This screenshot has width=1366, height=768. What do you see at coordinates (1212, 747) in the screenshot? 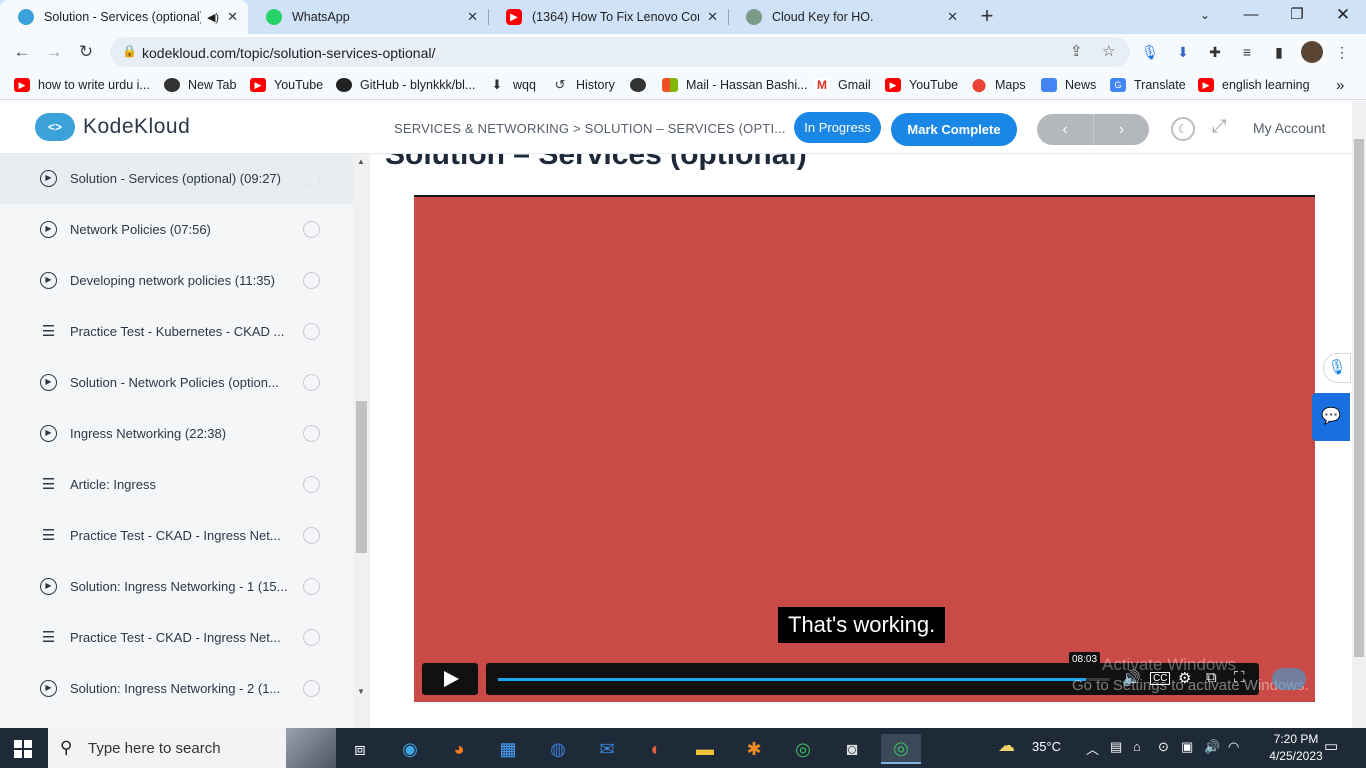
I see `volume-tray-icon: 🔊` at bounding box center [1212, 747].